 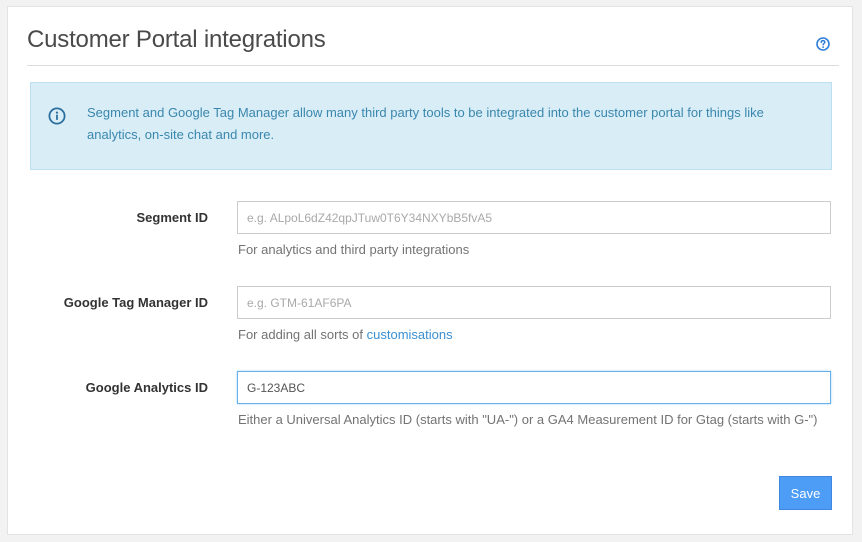 What do you see at coordinates (410, 334) in the screenshot?
I see `customisations-link: customisations` at bounding box center [410, 334].